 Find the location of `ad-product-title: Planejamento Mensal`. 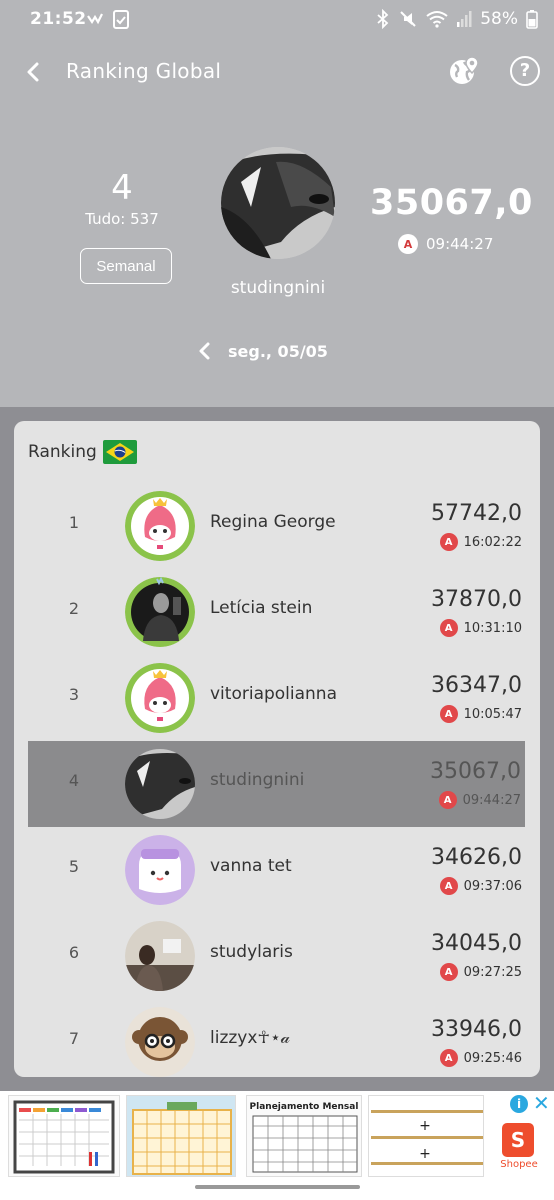

ad-product-title: Planejamento Mensal is located at coordinates (304, 1107).